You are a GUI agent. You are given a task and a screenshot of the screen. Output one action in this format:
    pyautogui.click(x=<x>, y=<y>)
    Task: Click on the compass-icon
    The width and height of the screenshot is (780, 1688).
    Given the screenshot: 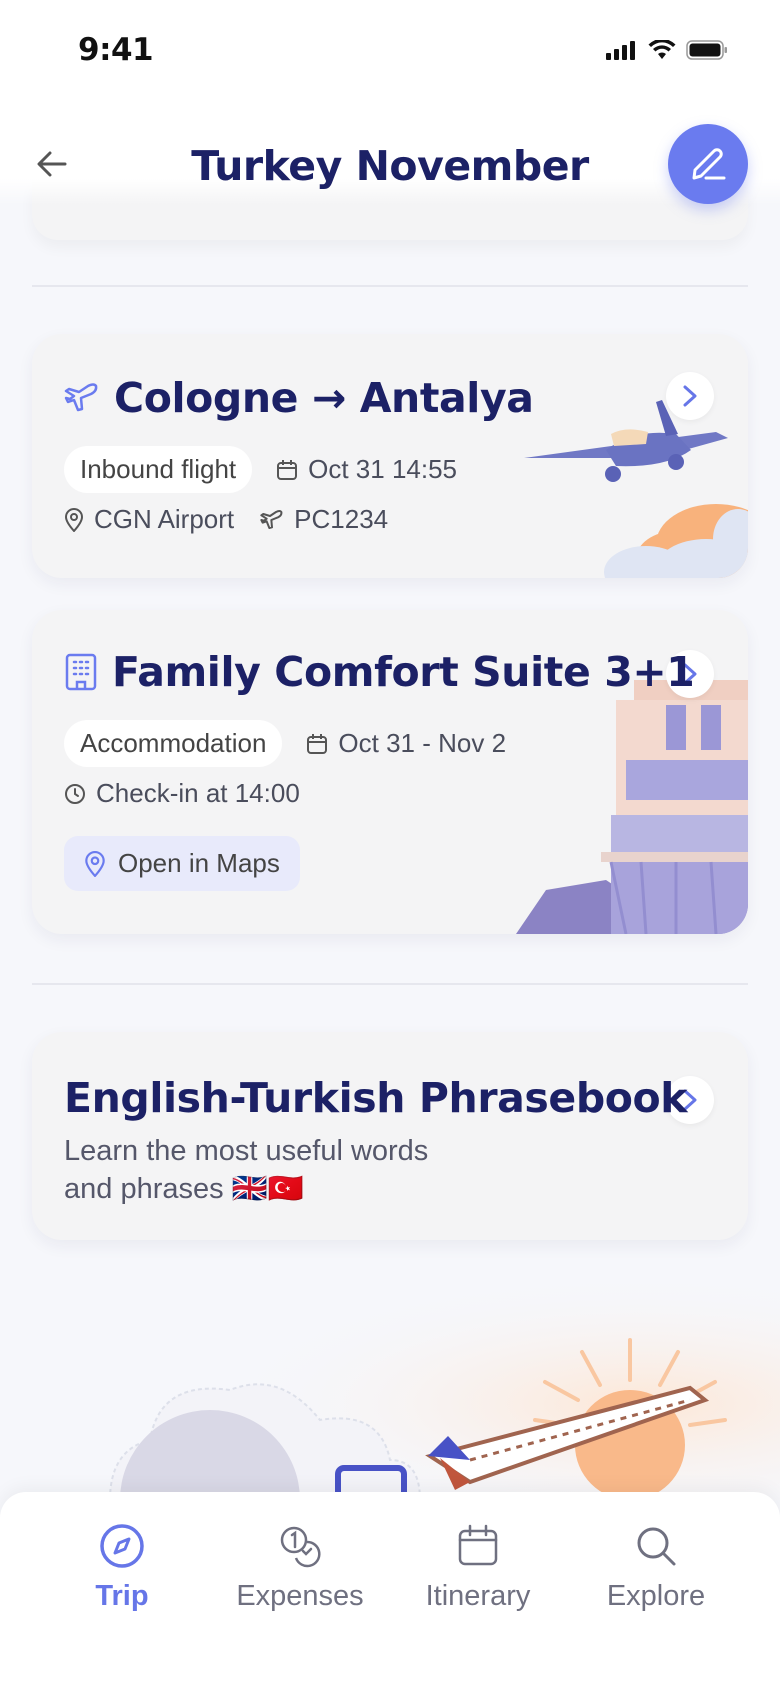 What is the action you would take?
    pyautogui.click(x=122, y=1546)
    